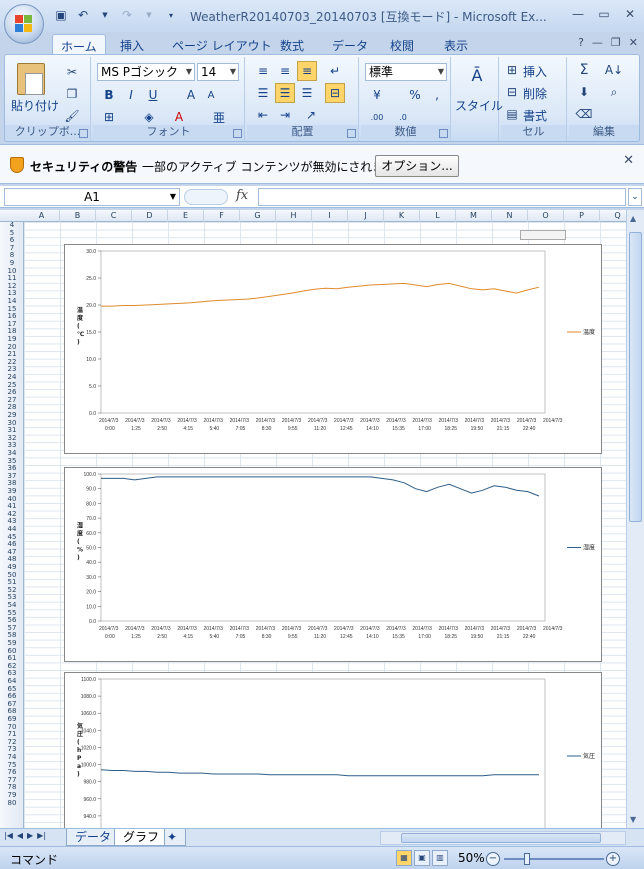 This screenshot has width=644, height=869. I want to click on decrease-decimal-icon: .0, so click(403, 117).